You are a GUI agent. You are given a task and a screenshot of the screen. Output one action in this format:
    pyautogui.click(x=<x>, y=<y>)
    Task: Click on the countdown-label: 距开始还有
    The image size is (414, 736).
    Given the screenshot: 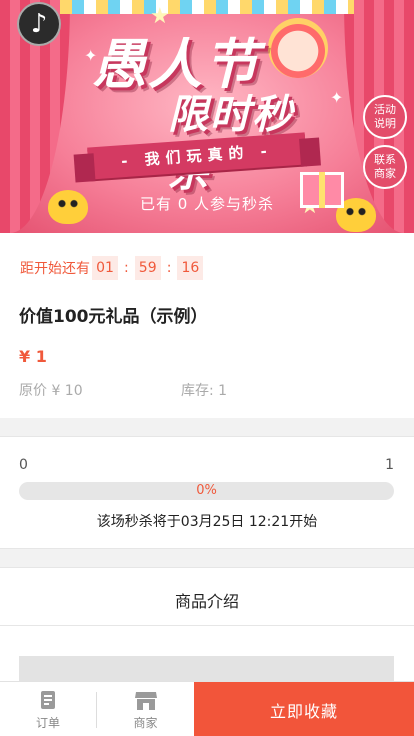 What is the action you would take?
    pyautogui.click(x=55, y=269)
    